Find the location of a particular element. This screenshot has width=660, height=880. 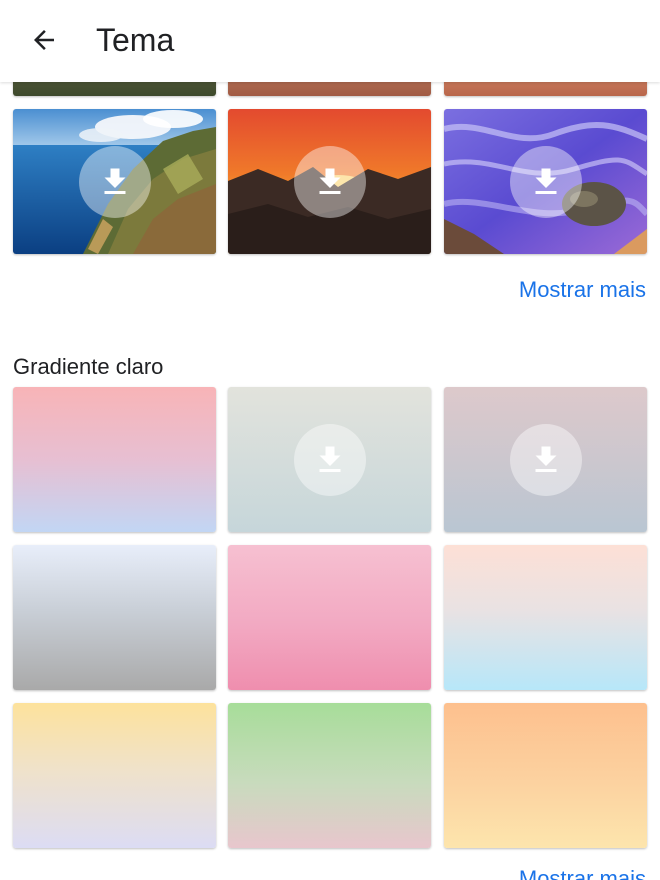

gradient-tile-grey-sage is located at coordinates (329, 459).